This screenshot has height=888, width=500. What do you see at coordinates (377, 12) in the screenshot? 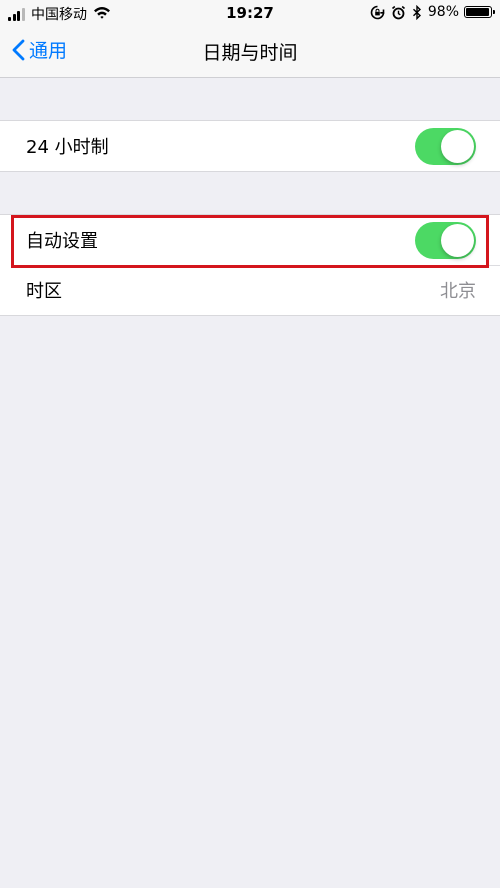
I see `rotation-lock-icon` at bounding box center [377, 12].